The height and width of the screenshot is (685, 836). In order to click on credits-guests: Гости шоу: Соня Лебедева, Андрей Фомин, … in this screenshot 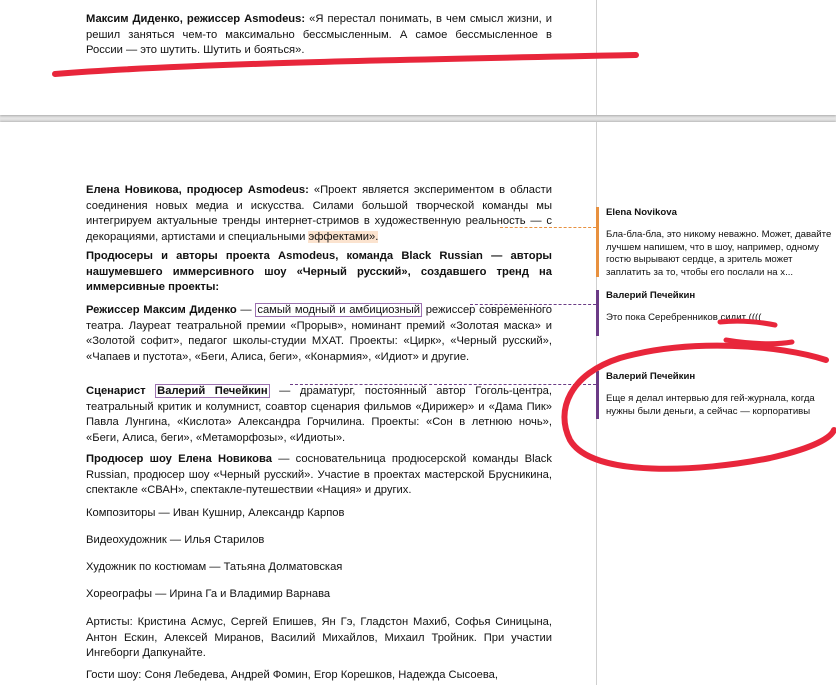, I will do `click(319, 676)`.